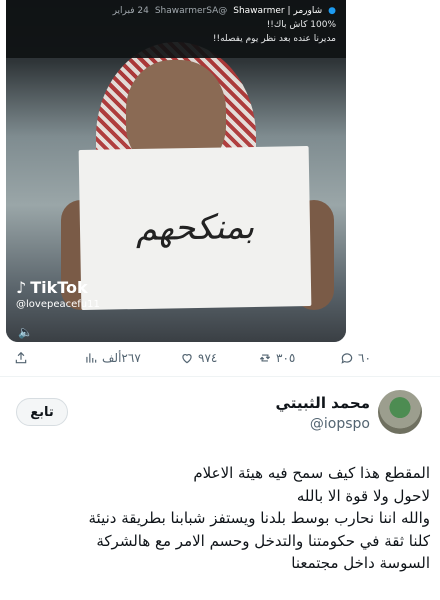 Image resolution: width=440 pixels, height=600 pixels. I want to click on post-line: المقطع هذا كيف سمح فيه هيئة الاعلام, so click(311, 473).